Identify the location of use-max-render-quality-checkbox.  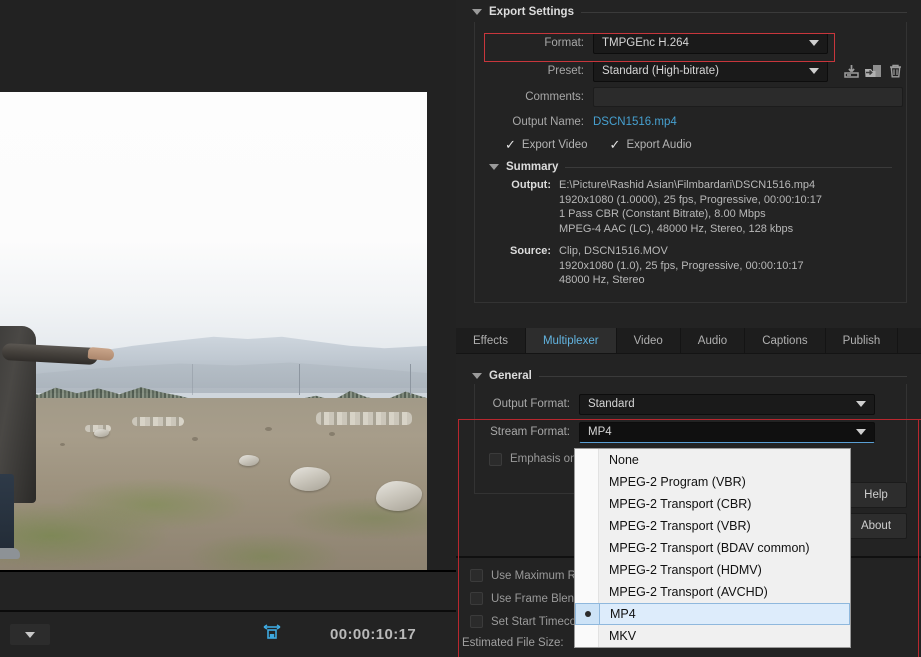
(476, 575).